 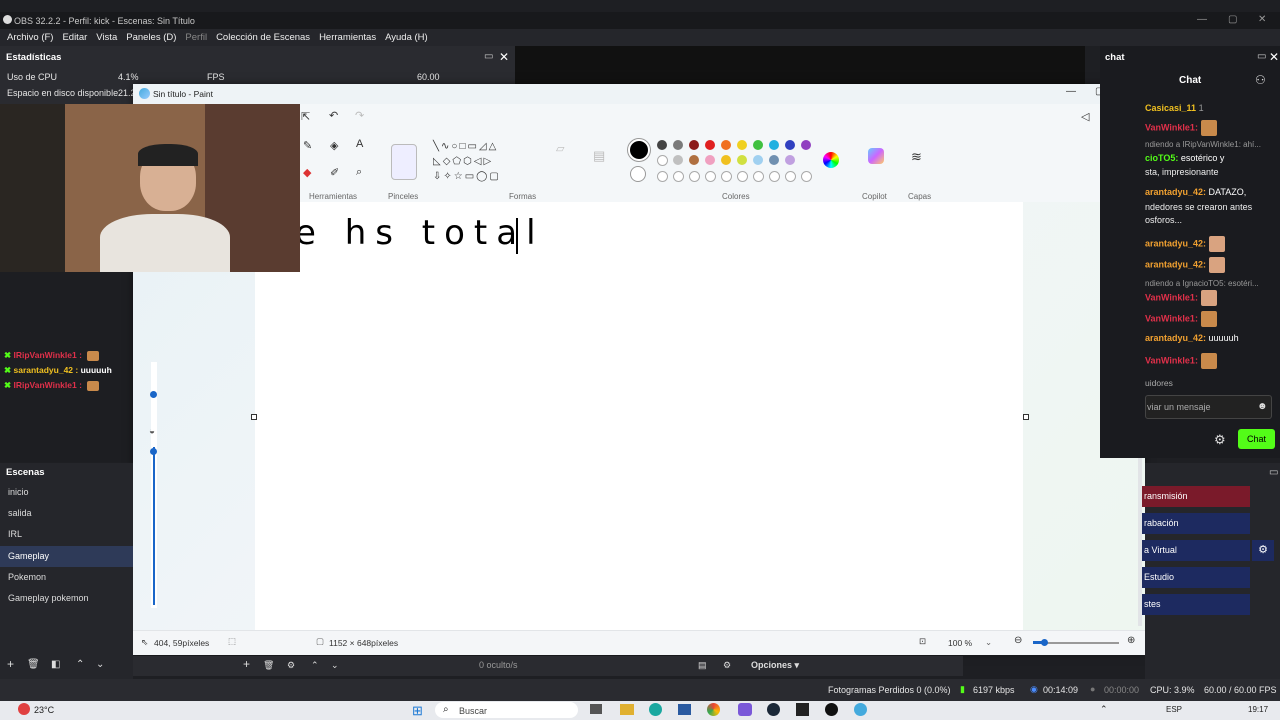 I want to click on scene-item: salida, so click(x=66, y=513).